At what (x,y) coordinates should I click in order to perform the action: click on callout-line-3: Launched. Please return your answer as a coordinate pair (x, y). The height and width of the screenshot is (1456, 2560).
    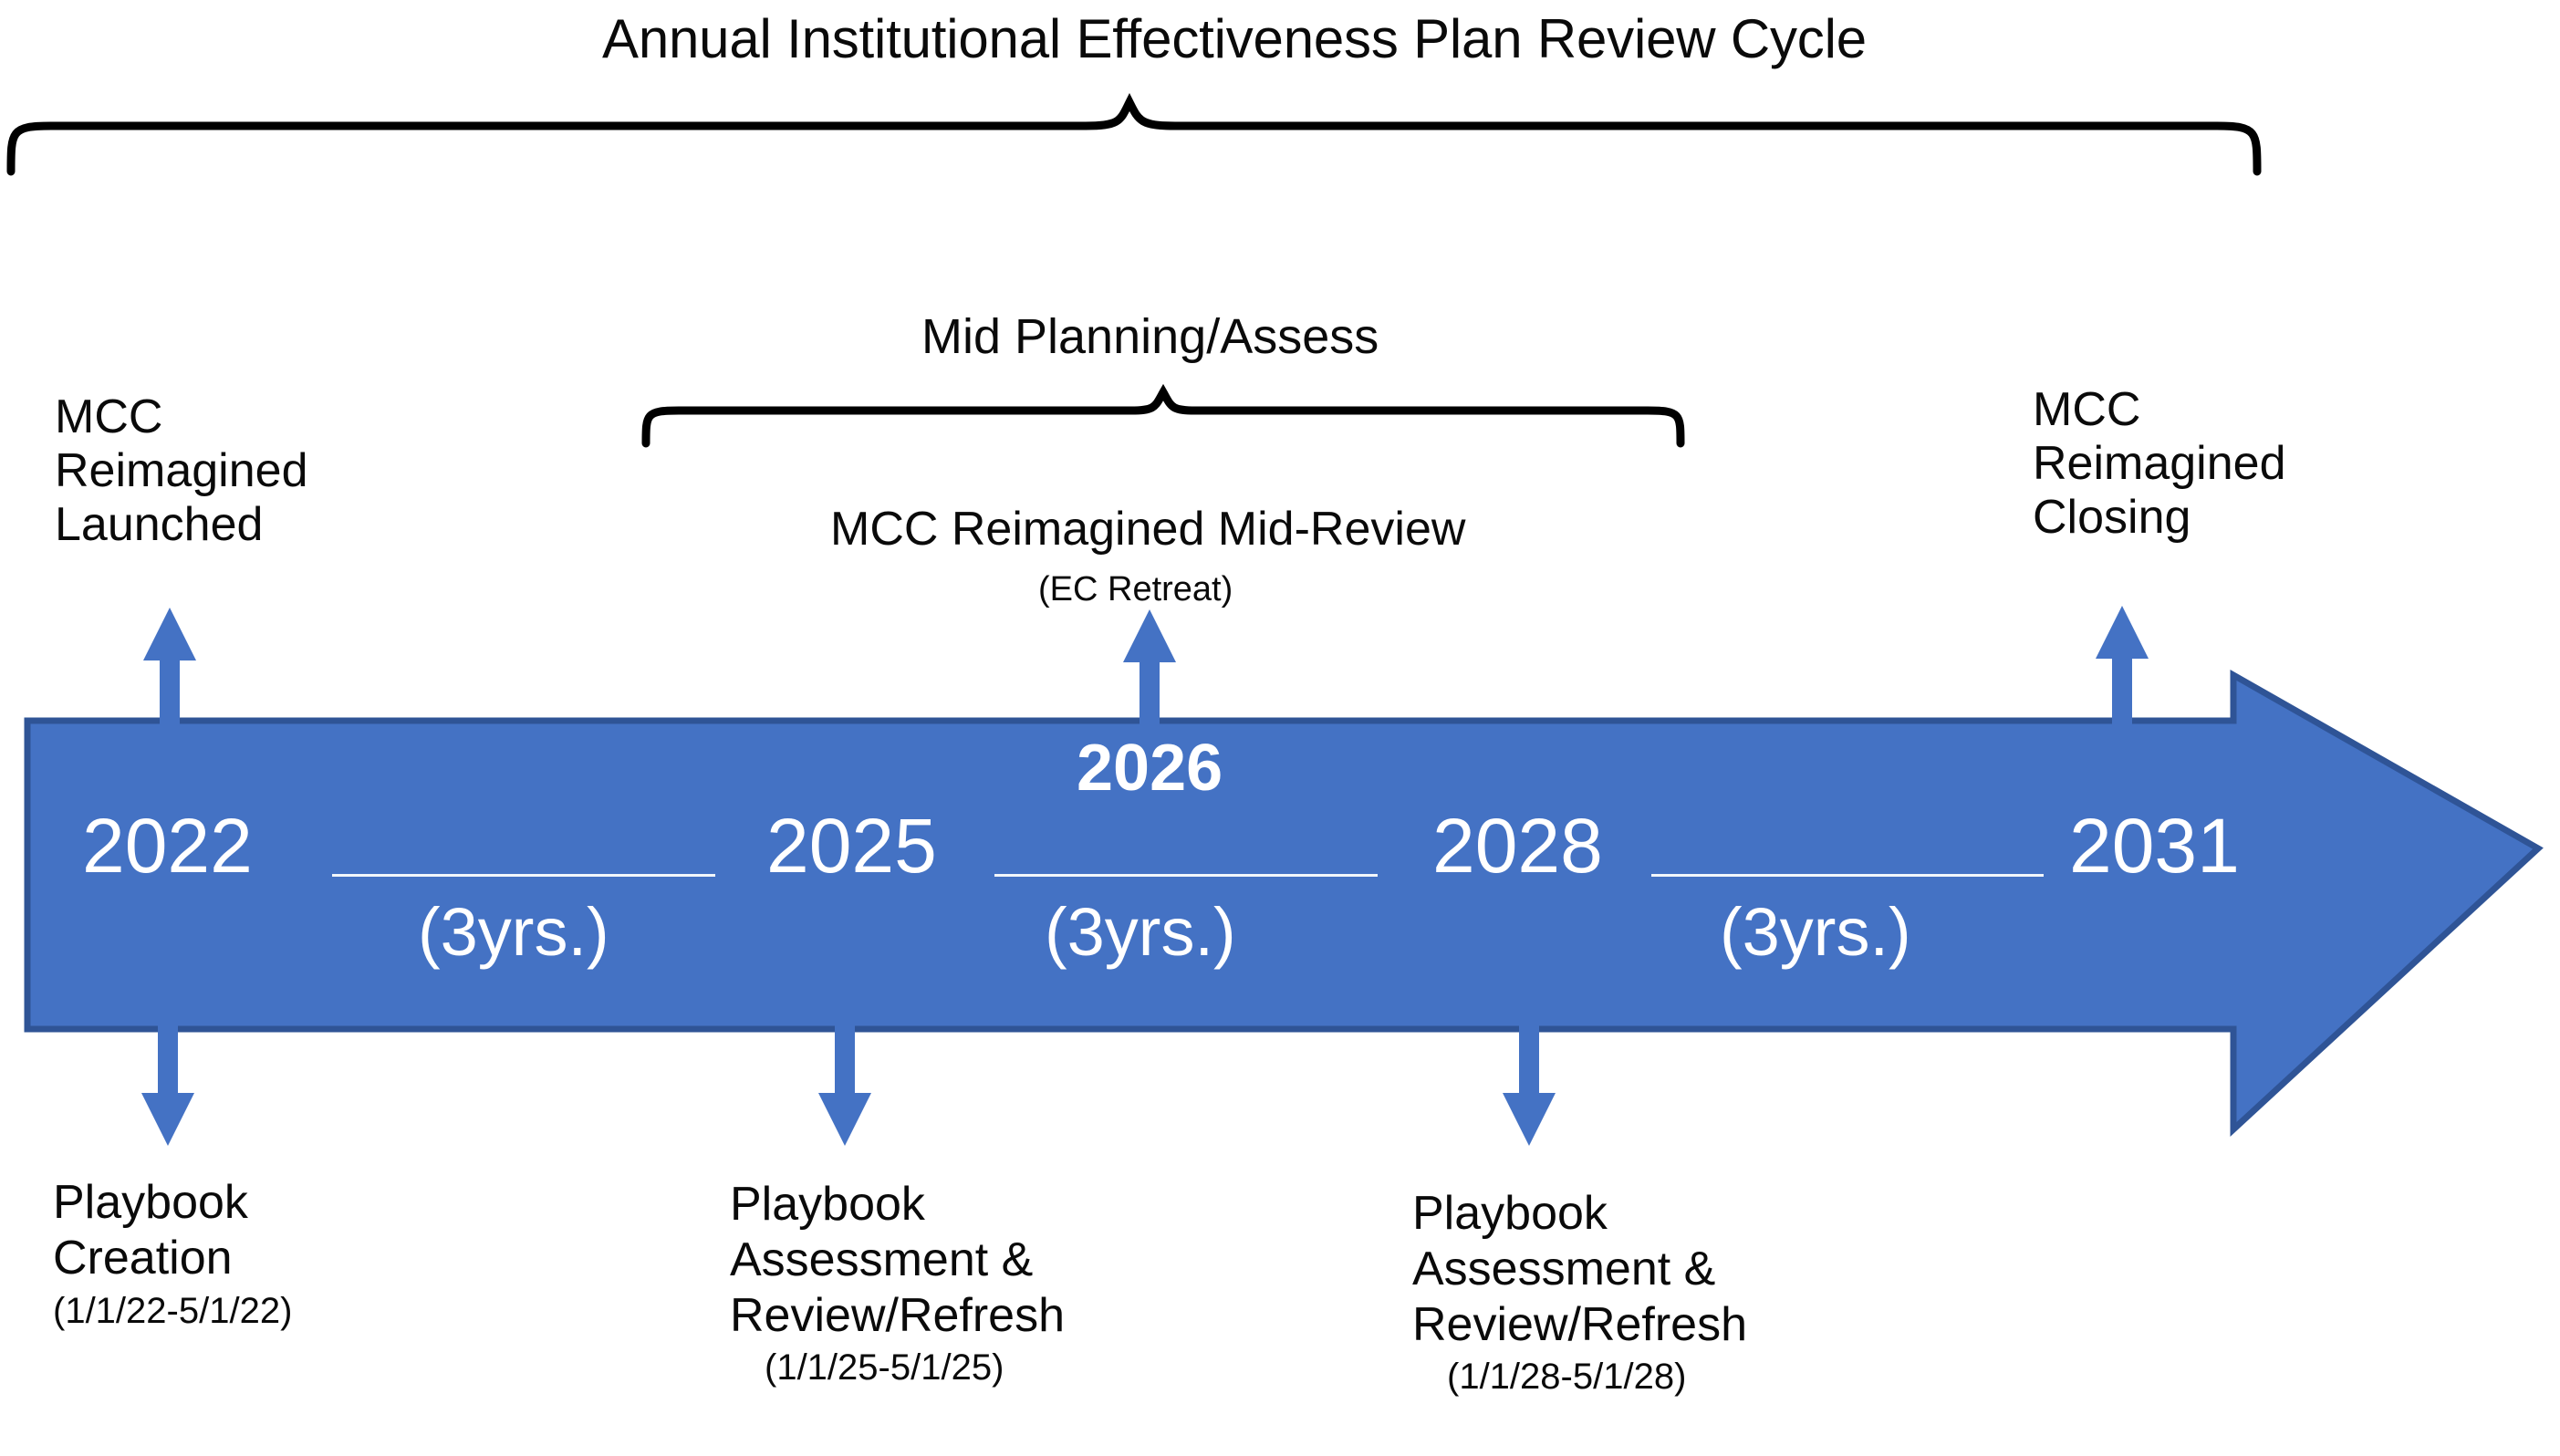
    Looking at the image, I should click on (160, 524).